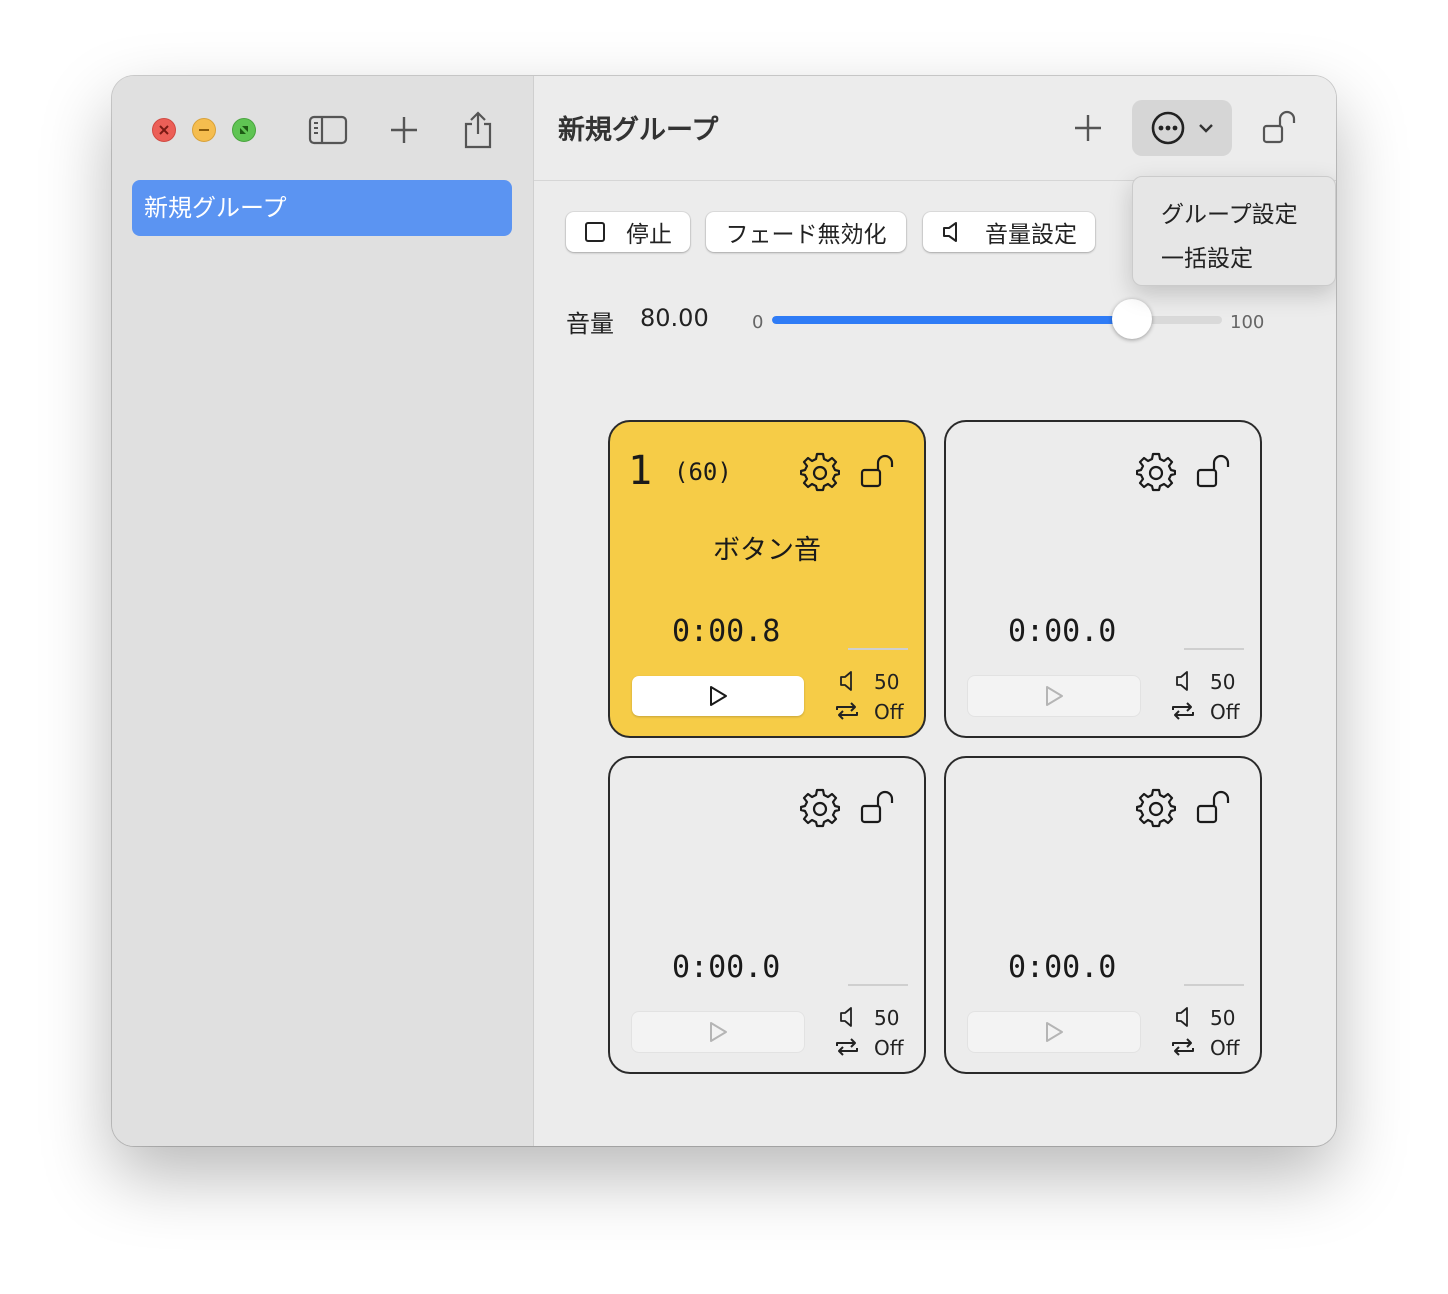  I want to click on page-title: 新規グループ, so click(638, 130).